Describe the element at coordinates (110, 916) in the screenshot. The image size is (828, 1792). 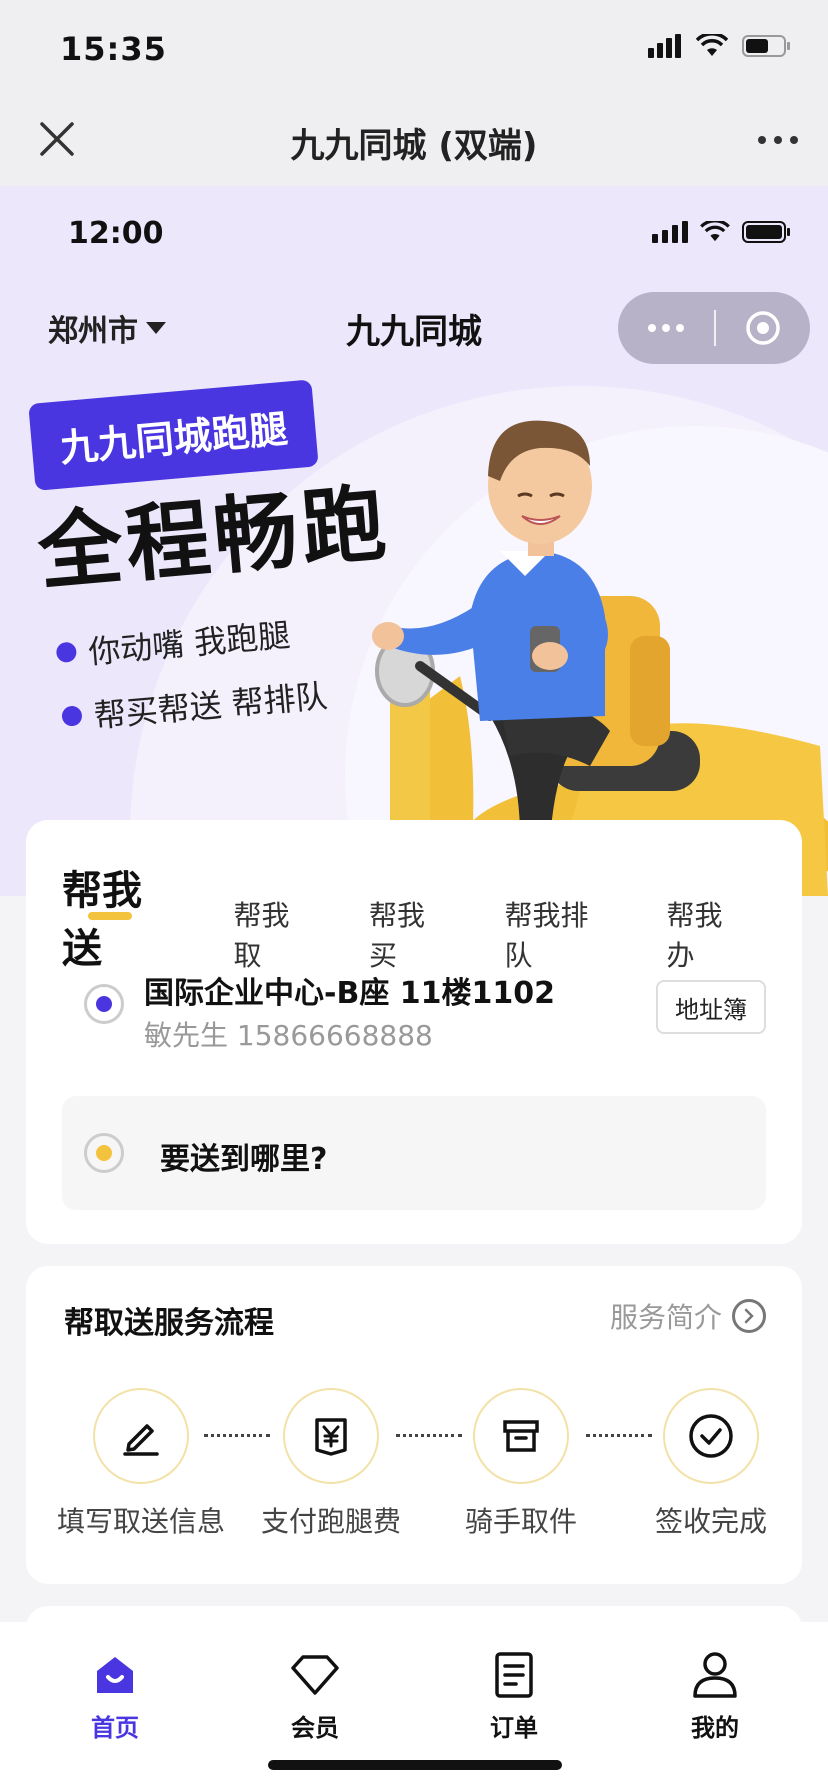
I see `active-tab-indicator` at that location.